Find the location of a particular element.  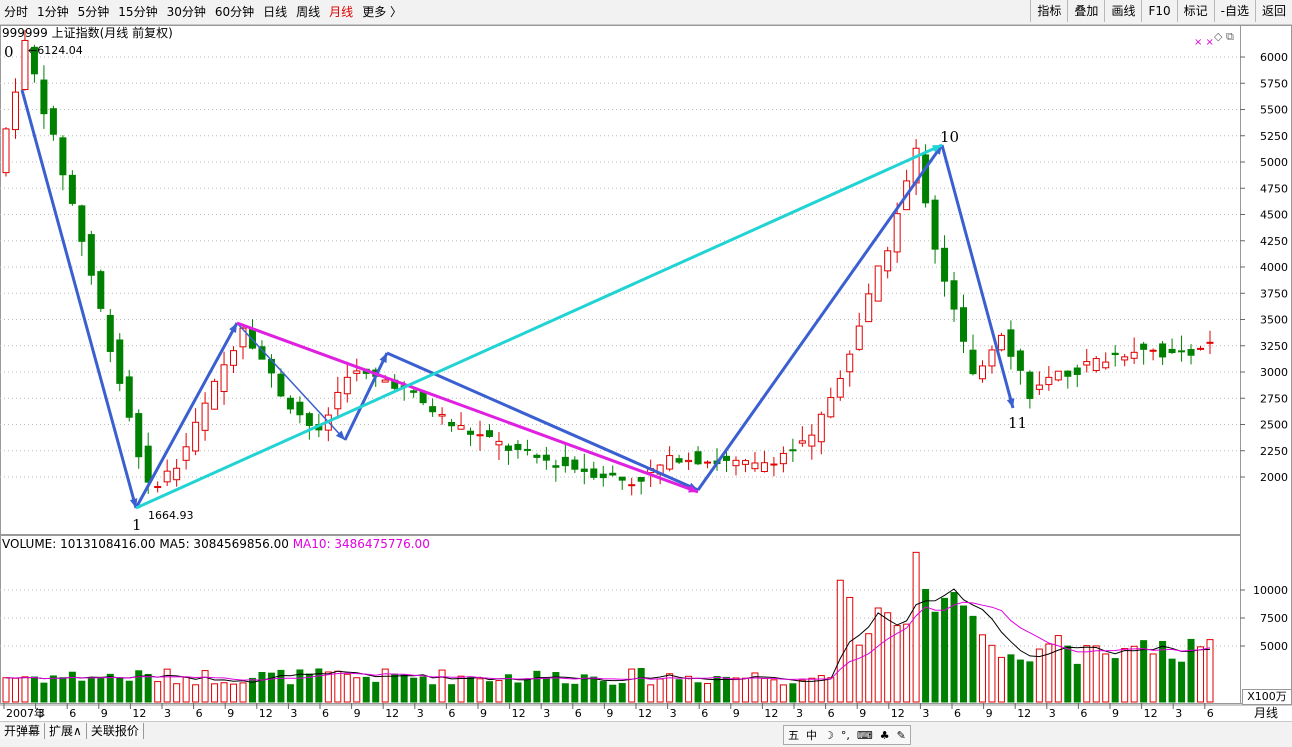

xaxis-label: 12 is located at coordinates (645, 713).